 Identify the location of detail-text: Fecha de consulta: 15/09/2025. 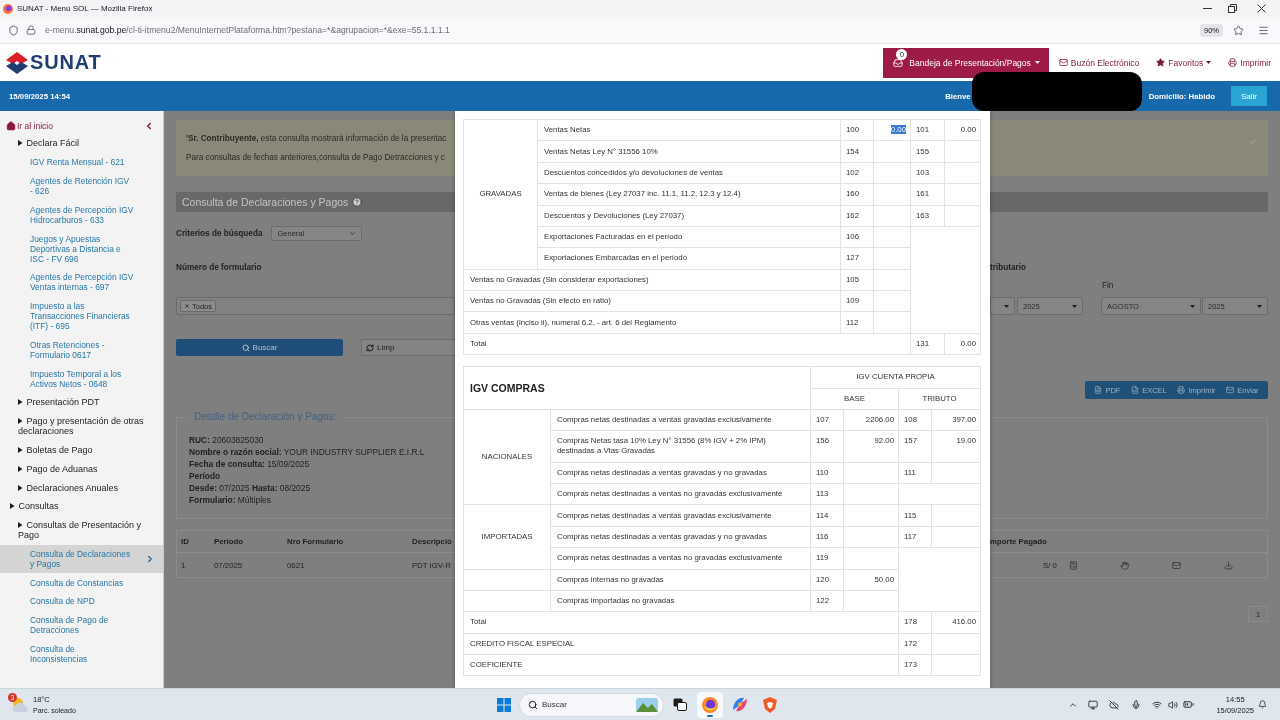
(249, 464).